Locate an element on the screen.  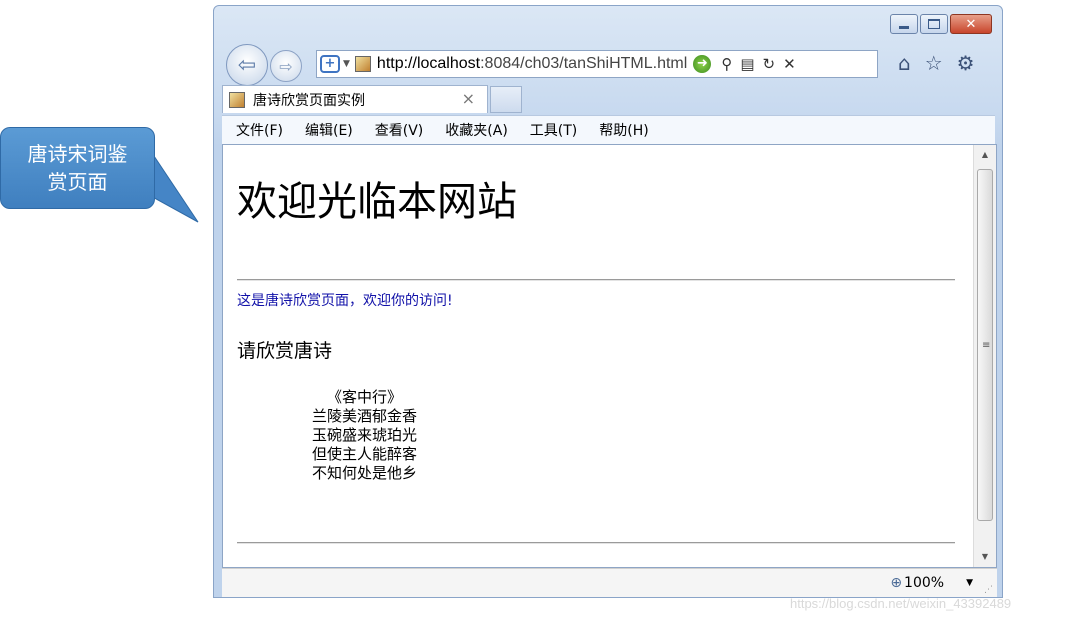
poem-line: 玉碗盛来琥珀光 is located at coordinates (365, 435).